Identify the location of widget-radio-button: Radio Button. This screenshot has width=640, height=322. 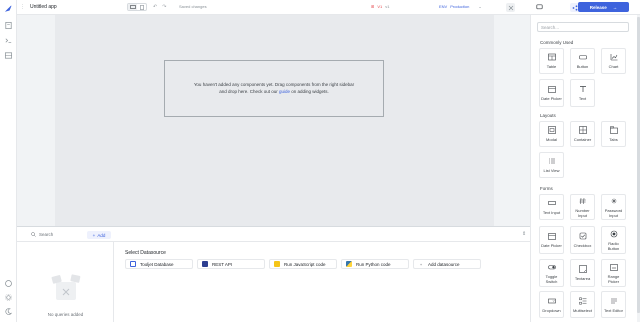
(613, 240).